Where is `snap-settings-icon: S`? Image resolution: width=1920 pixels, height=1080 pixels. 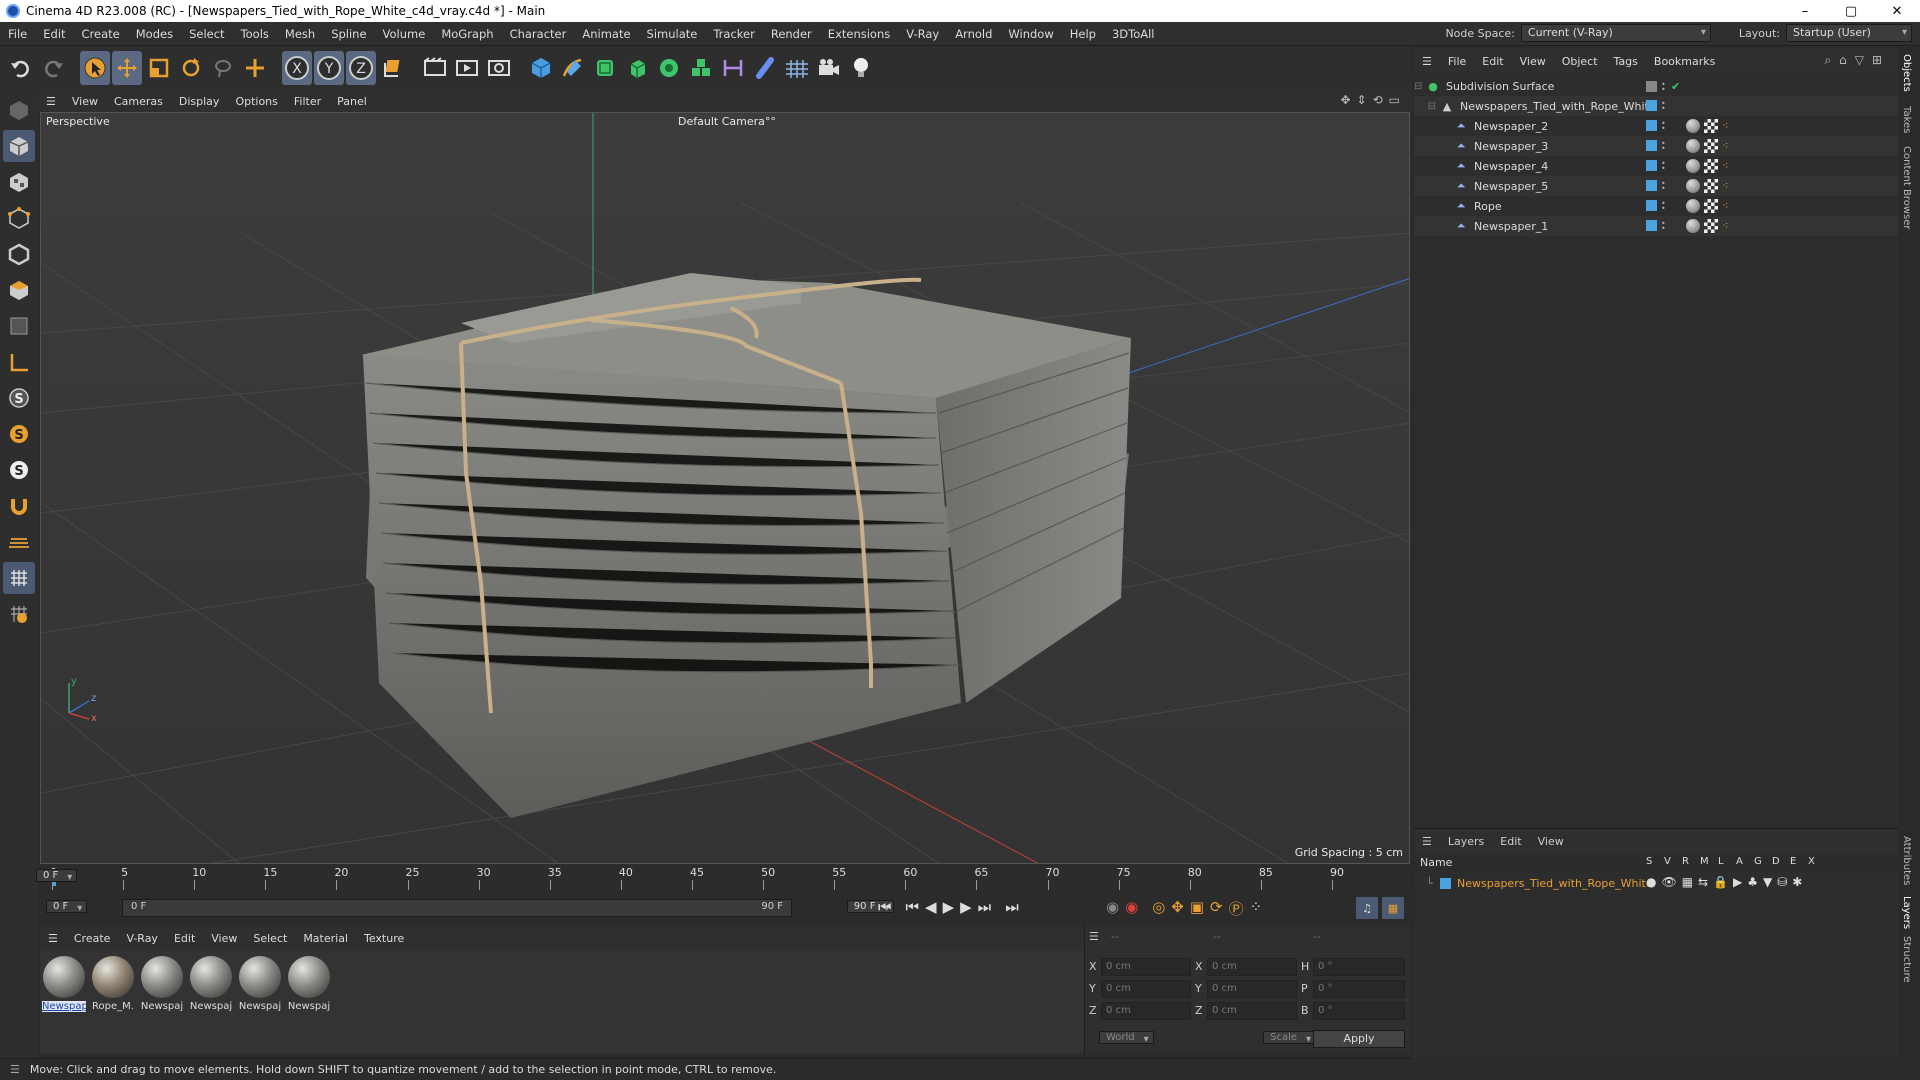
snap-settings-icon: S is located at coordinates (19, 434).